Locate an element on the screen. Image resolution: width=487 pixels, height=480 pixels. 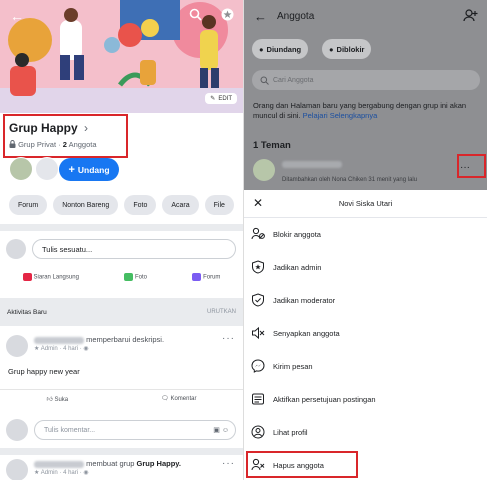
group-tabs: Forum Nonton Bareng Foto Acara File is located at coordinates (121, 205).